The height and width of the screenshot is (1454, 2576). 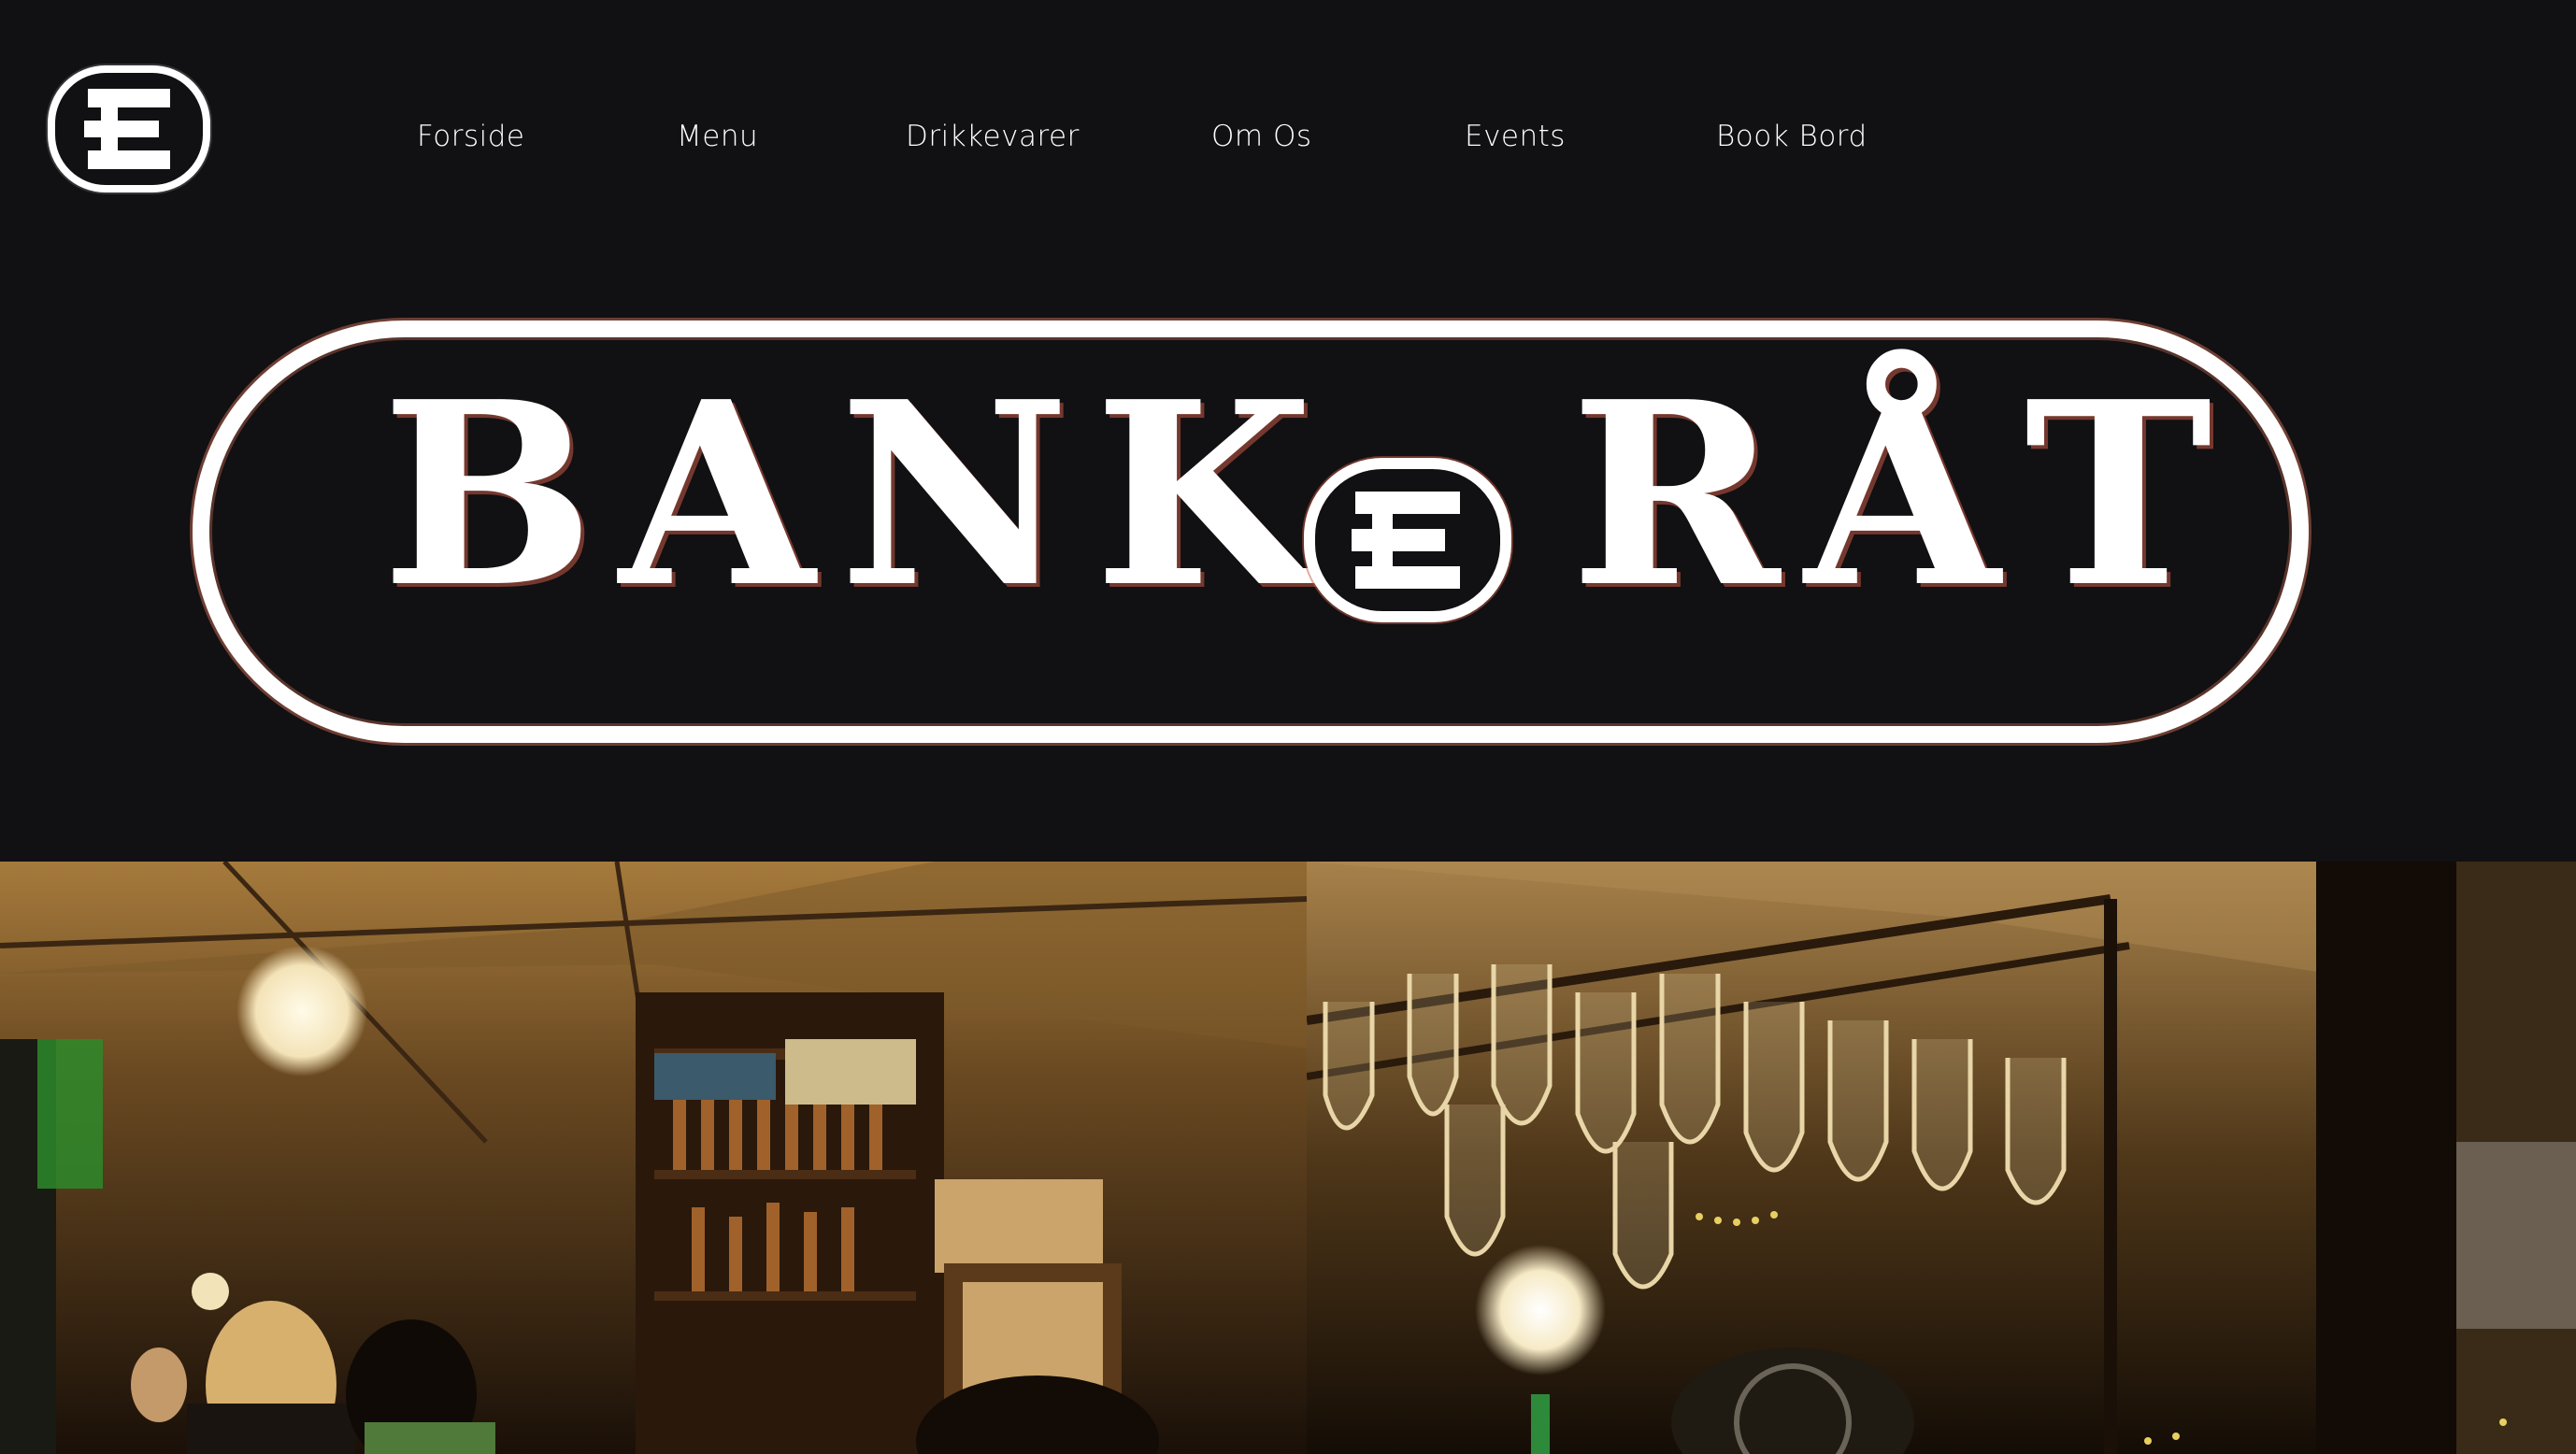 I want to click on brand-e-emblem, so click(x=1407, y=540).